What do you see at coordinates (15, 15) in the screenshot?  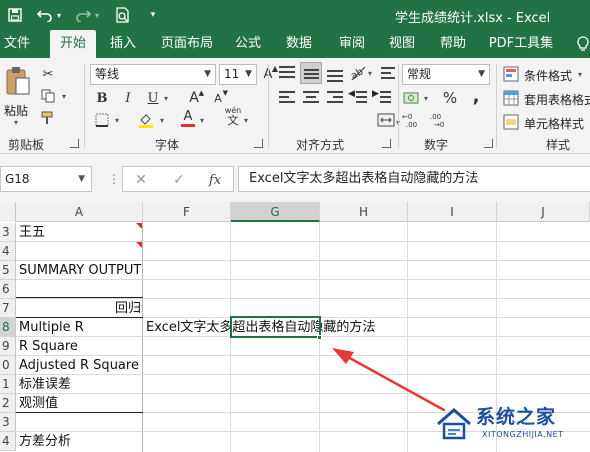 I see `save-icon` at bounding box center [15, 15].